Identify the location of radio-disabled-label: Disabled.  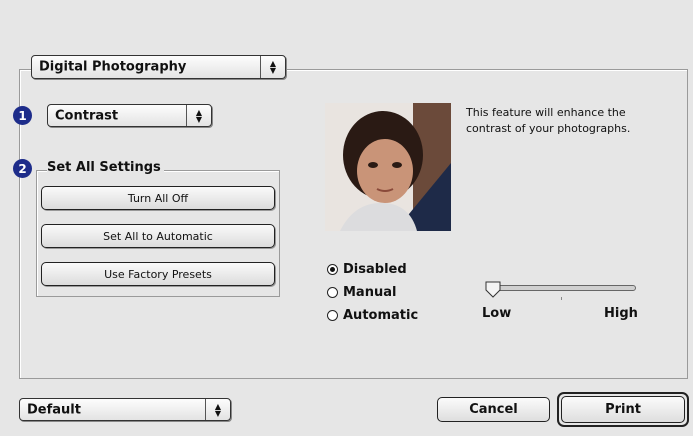
(375, 269).